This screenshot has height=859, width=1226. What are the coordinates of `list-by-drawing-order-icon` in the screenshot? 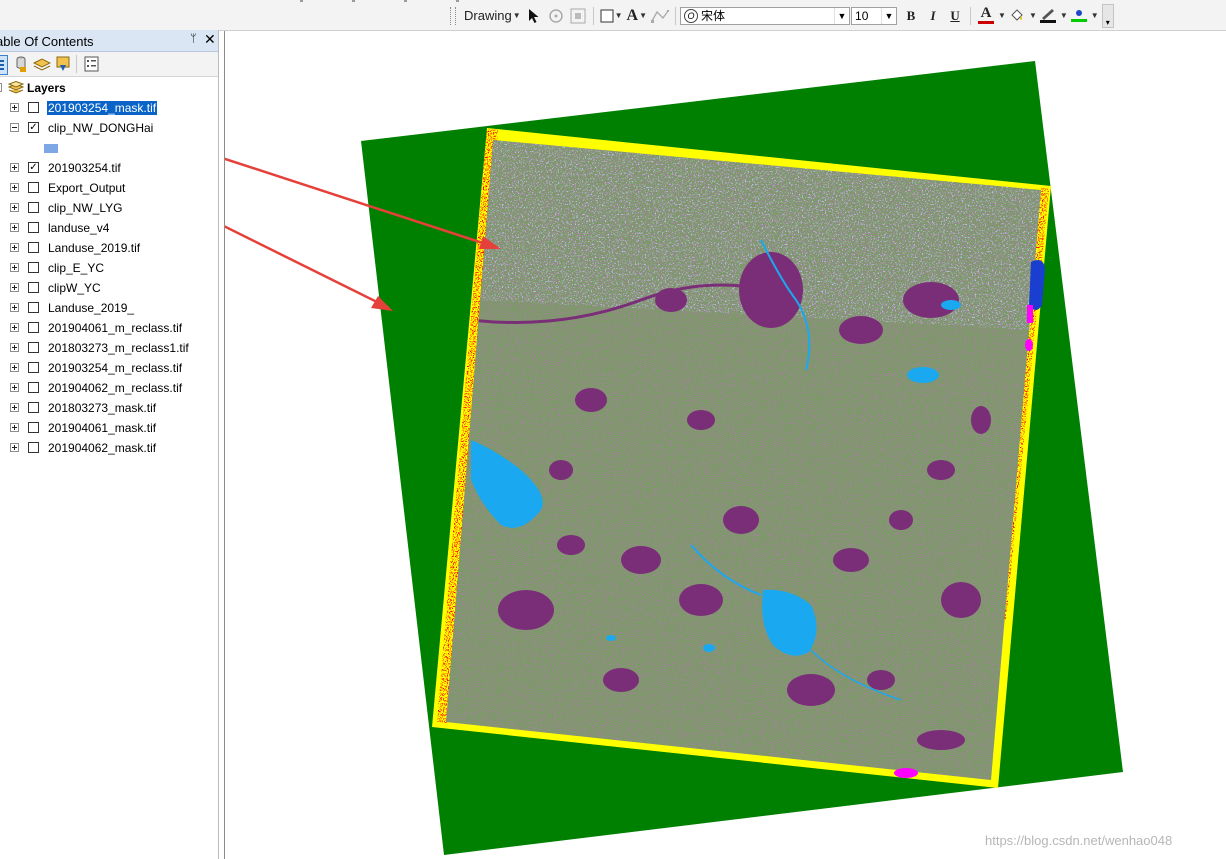 It's located at (4, 65).